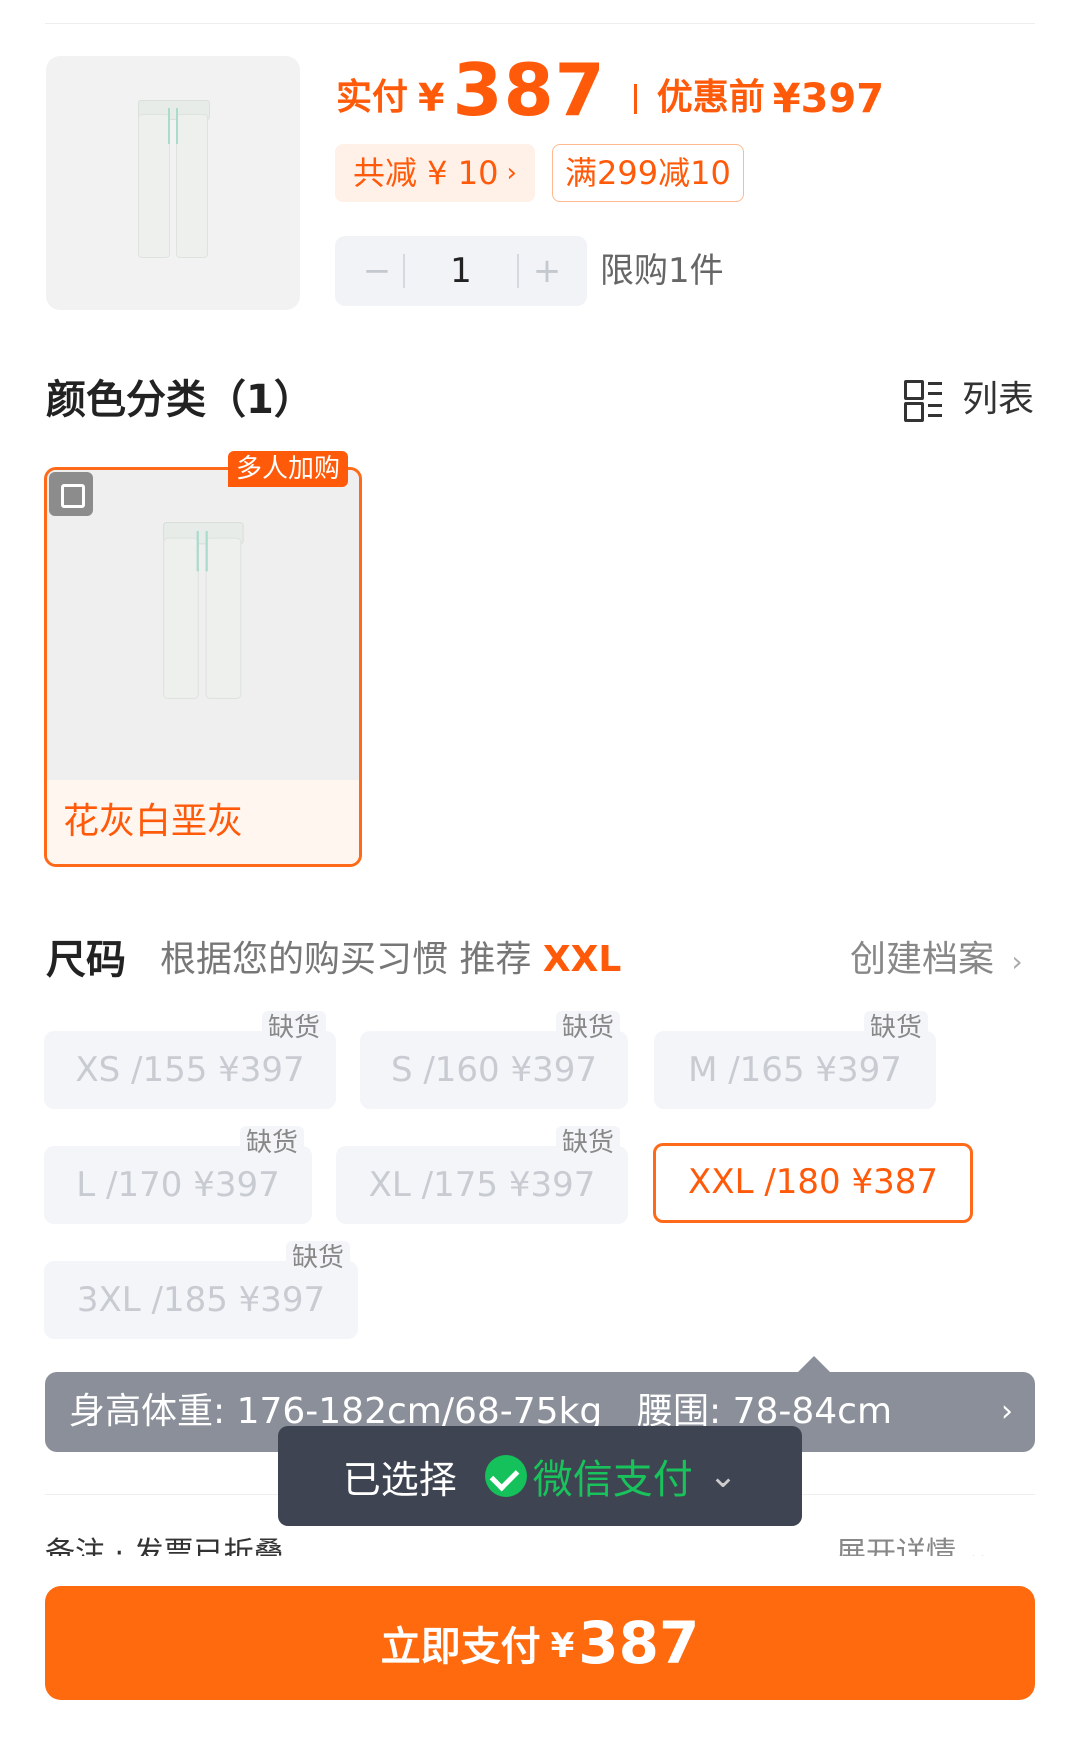 The height and width of the screenshot is (1744, 1080). I want to click on currency-symbol: ¥, so click(431, 98).